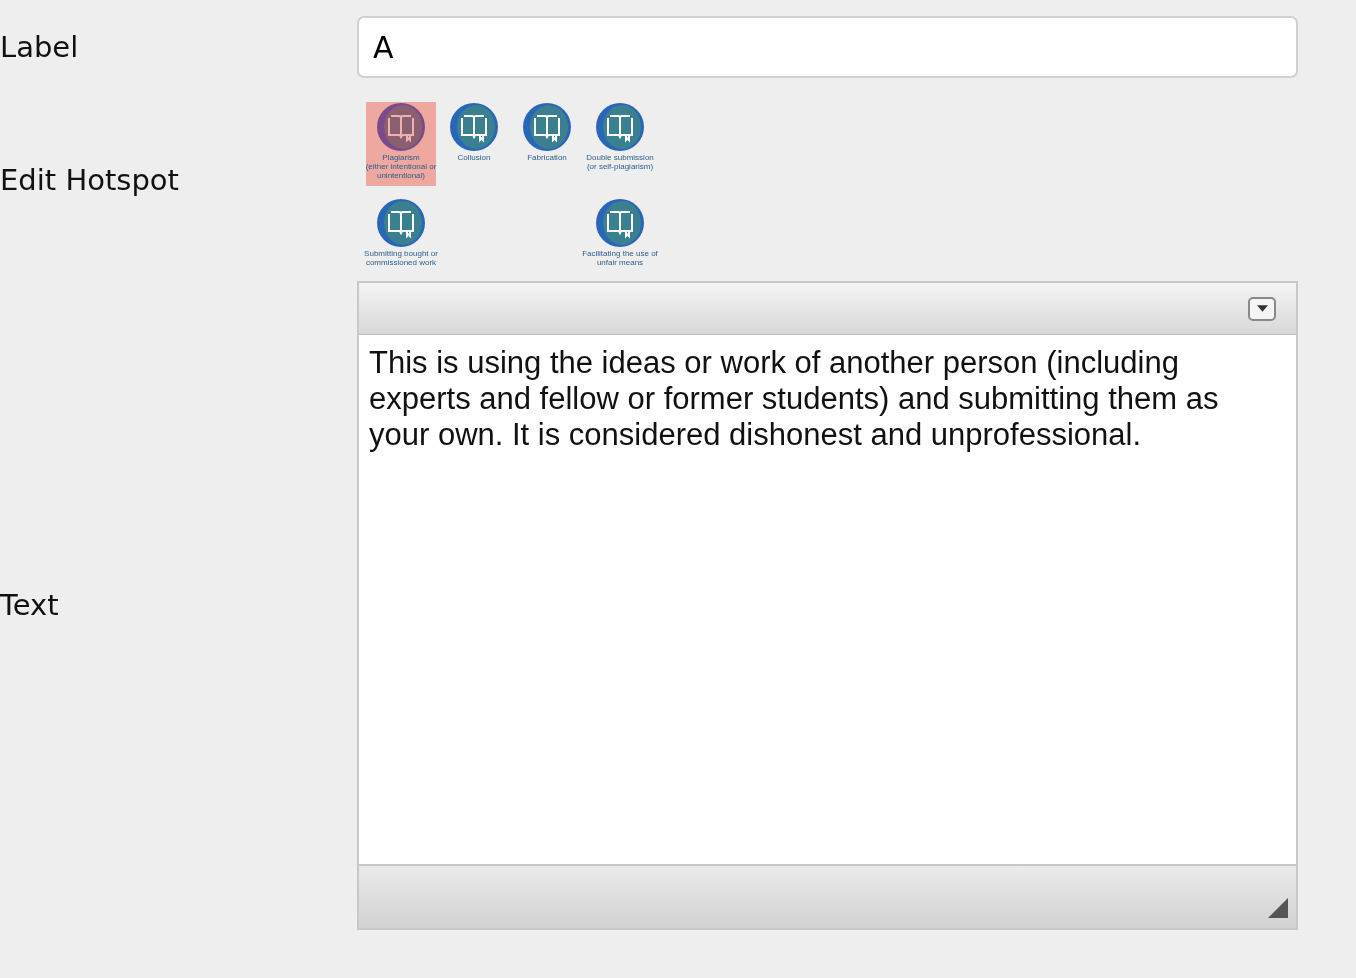 Image resolution: width=1356 pixels, height=978 pixels. I want to click on dropdown-button, so click(1262, 308).